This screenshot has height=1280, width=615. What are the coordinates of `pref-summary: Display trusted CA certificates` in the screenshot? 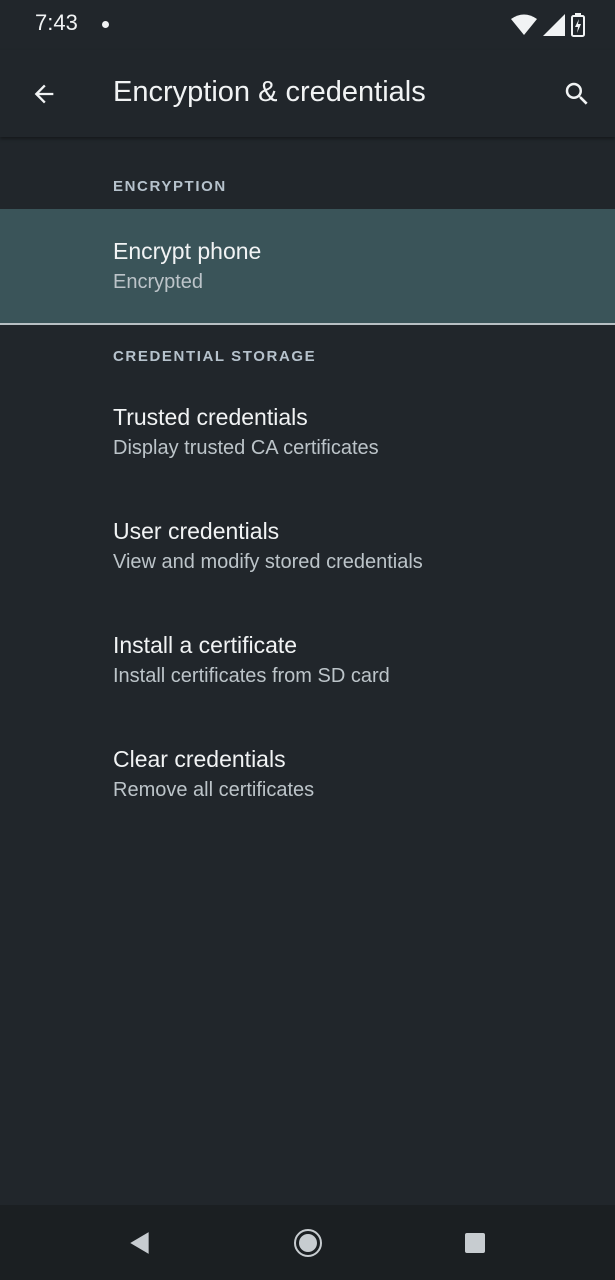 It's located at (246, 448).